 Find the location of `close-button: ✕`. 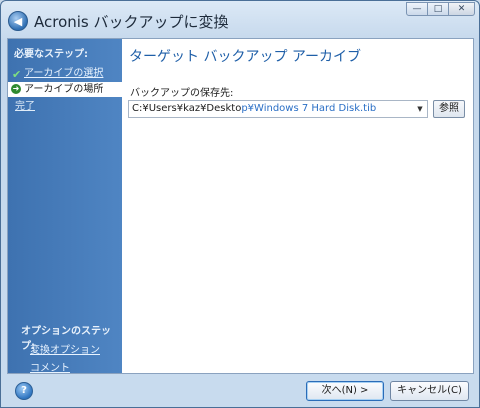

close-button: ✕ is located at coordinates (461, 9).